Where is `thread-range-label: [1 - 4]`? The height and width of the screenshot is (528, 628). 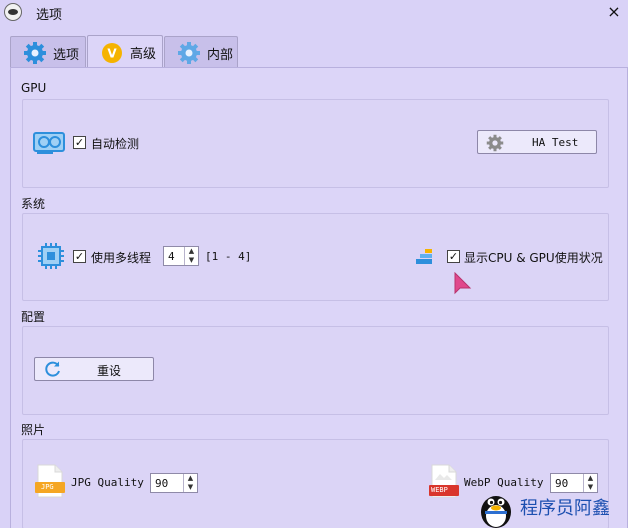
thread-range-label: [1 - 4] is located at coordinates (228, 256).